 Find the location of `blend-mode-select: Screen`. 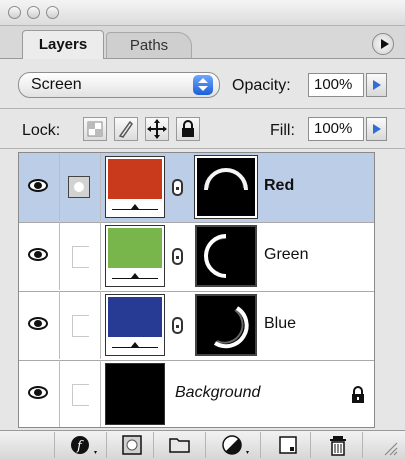

blend-mode-select: Screen is located at coordinates (119, 85).